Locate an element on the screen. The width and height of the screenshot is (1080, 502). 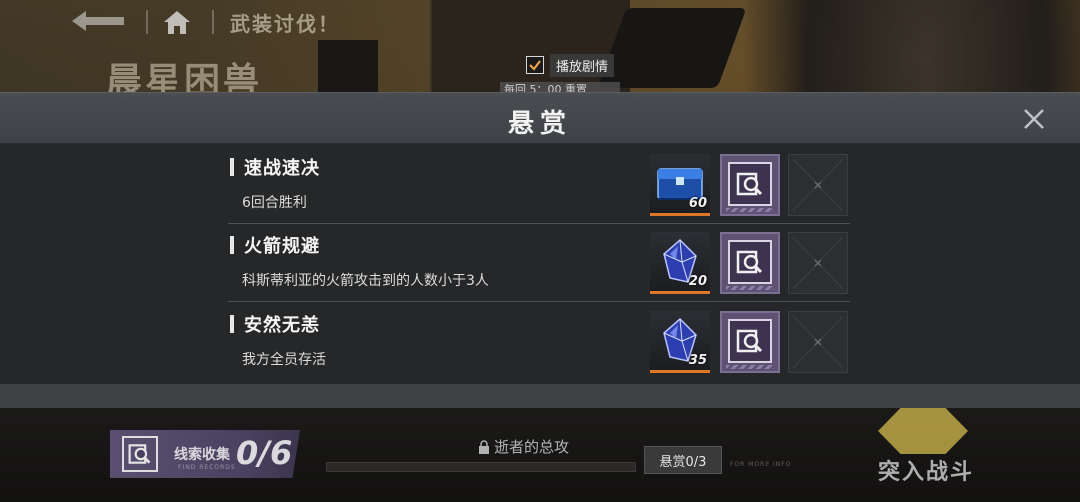
top-bar: 武装讨伐！ is located at coordinates (540, 22).